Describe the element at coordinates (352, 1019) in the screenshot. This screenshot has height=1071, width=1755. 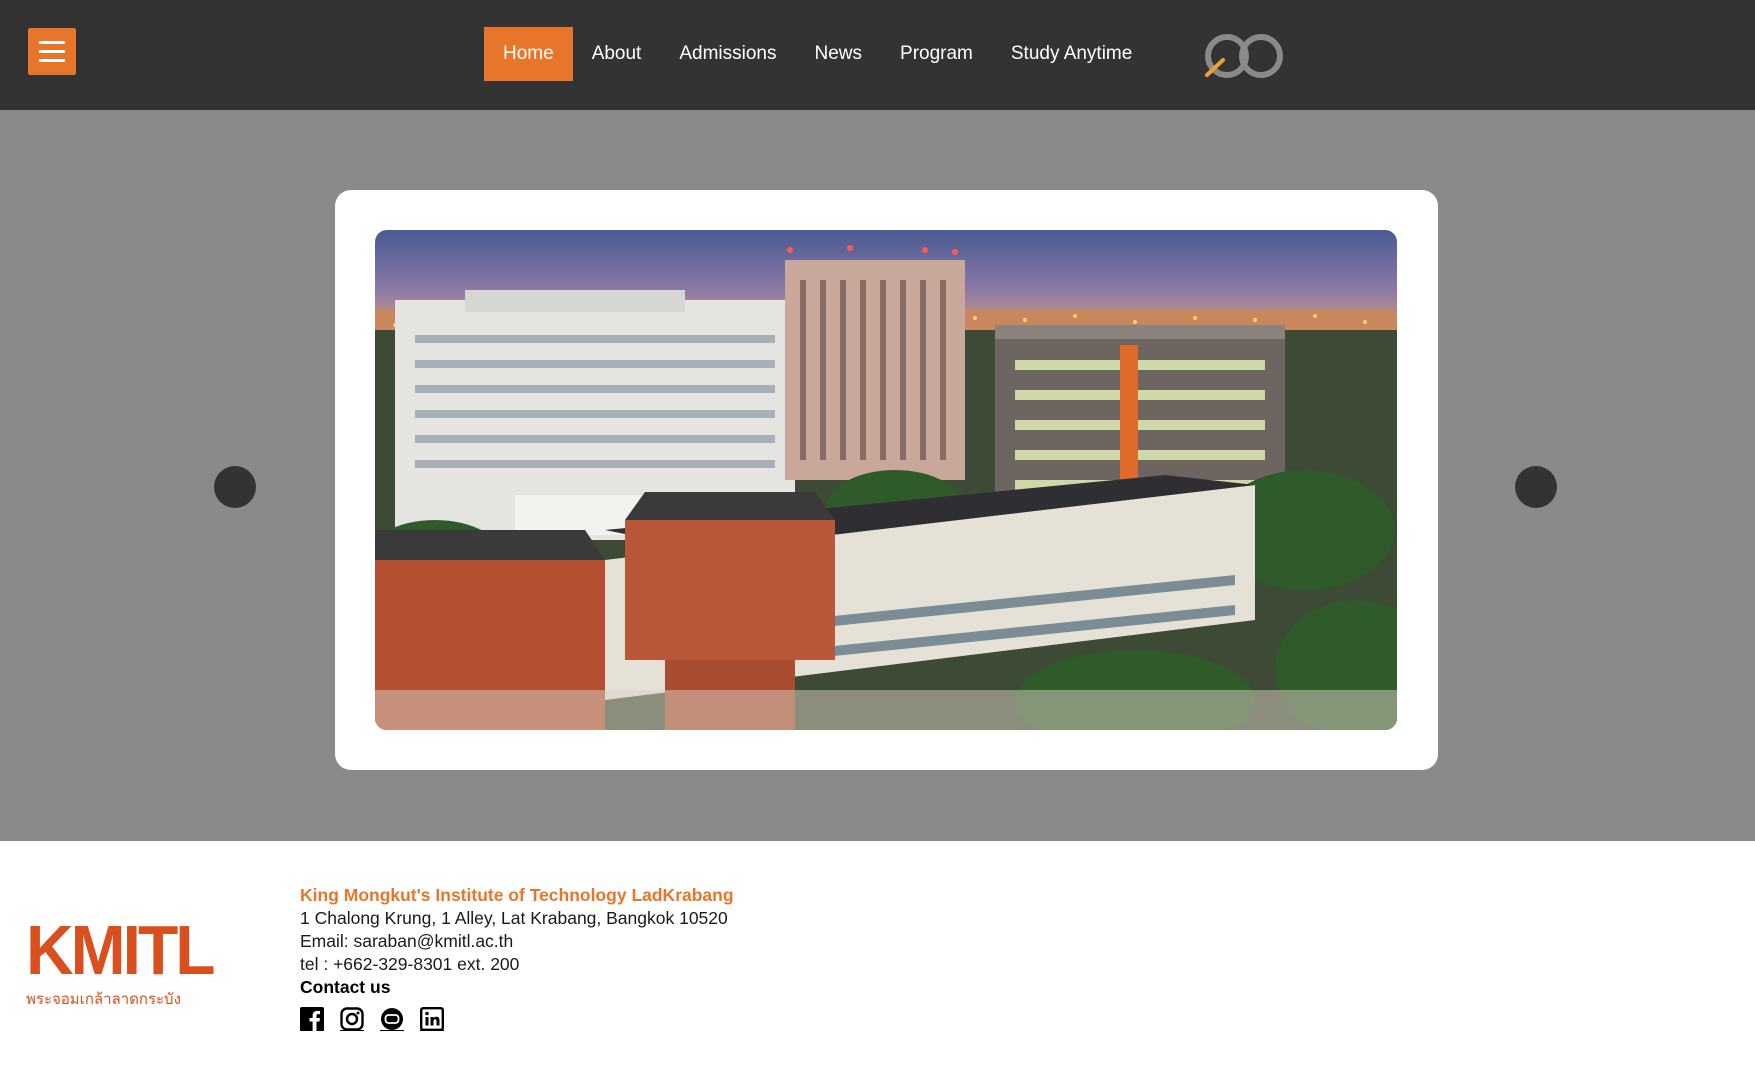
I see `instagram-icon` at that location.